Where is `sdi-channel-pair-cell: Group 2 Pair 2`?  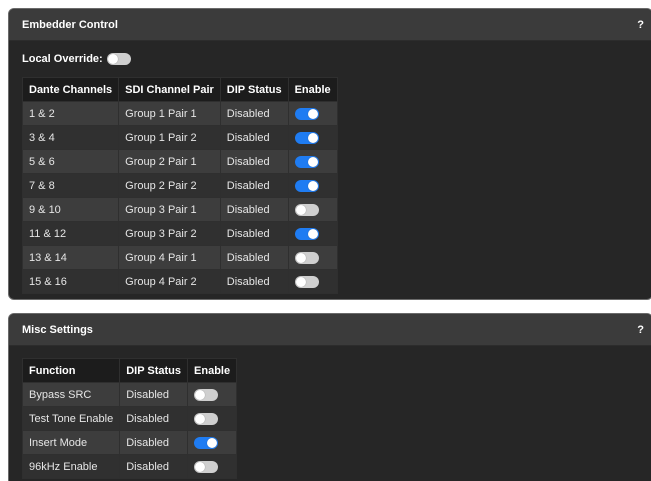 sdi-channel-pair-cell: Group 2 Pair 2 is located at coordinates (169, 185).